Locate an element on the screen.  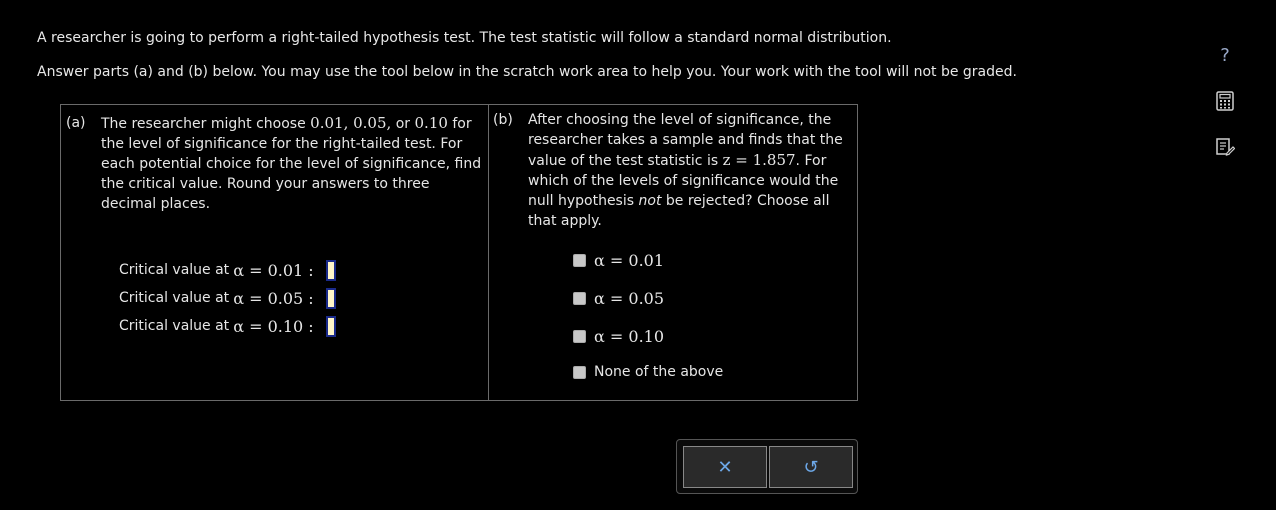
answer-button-bar: ✕ ↺ is located at coordinates (767, 466).